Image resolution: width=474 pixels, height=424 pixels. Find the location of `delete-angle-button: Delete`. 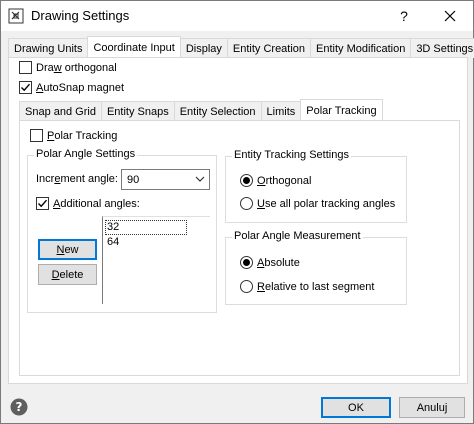

delete-angle-button: Delete is located at coordinates (67, 274).